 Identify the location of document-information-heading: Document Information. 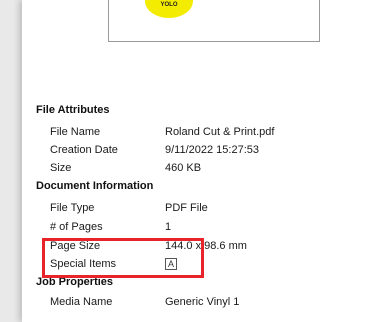
(95, 186).